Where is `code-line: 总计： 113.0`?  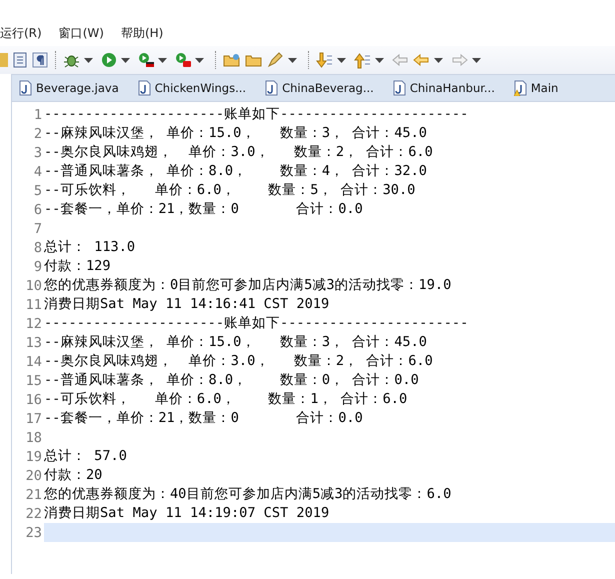
code-line: 总计： 113.0 is located at coordinates (90, 247).